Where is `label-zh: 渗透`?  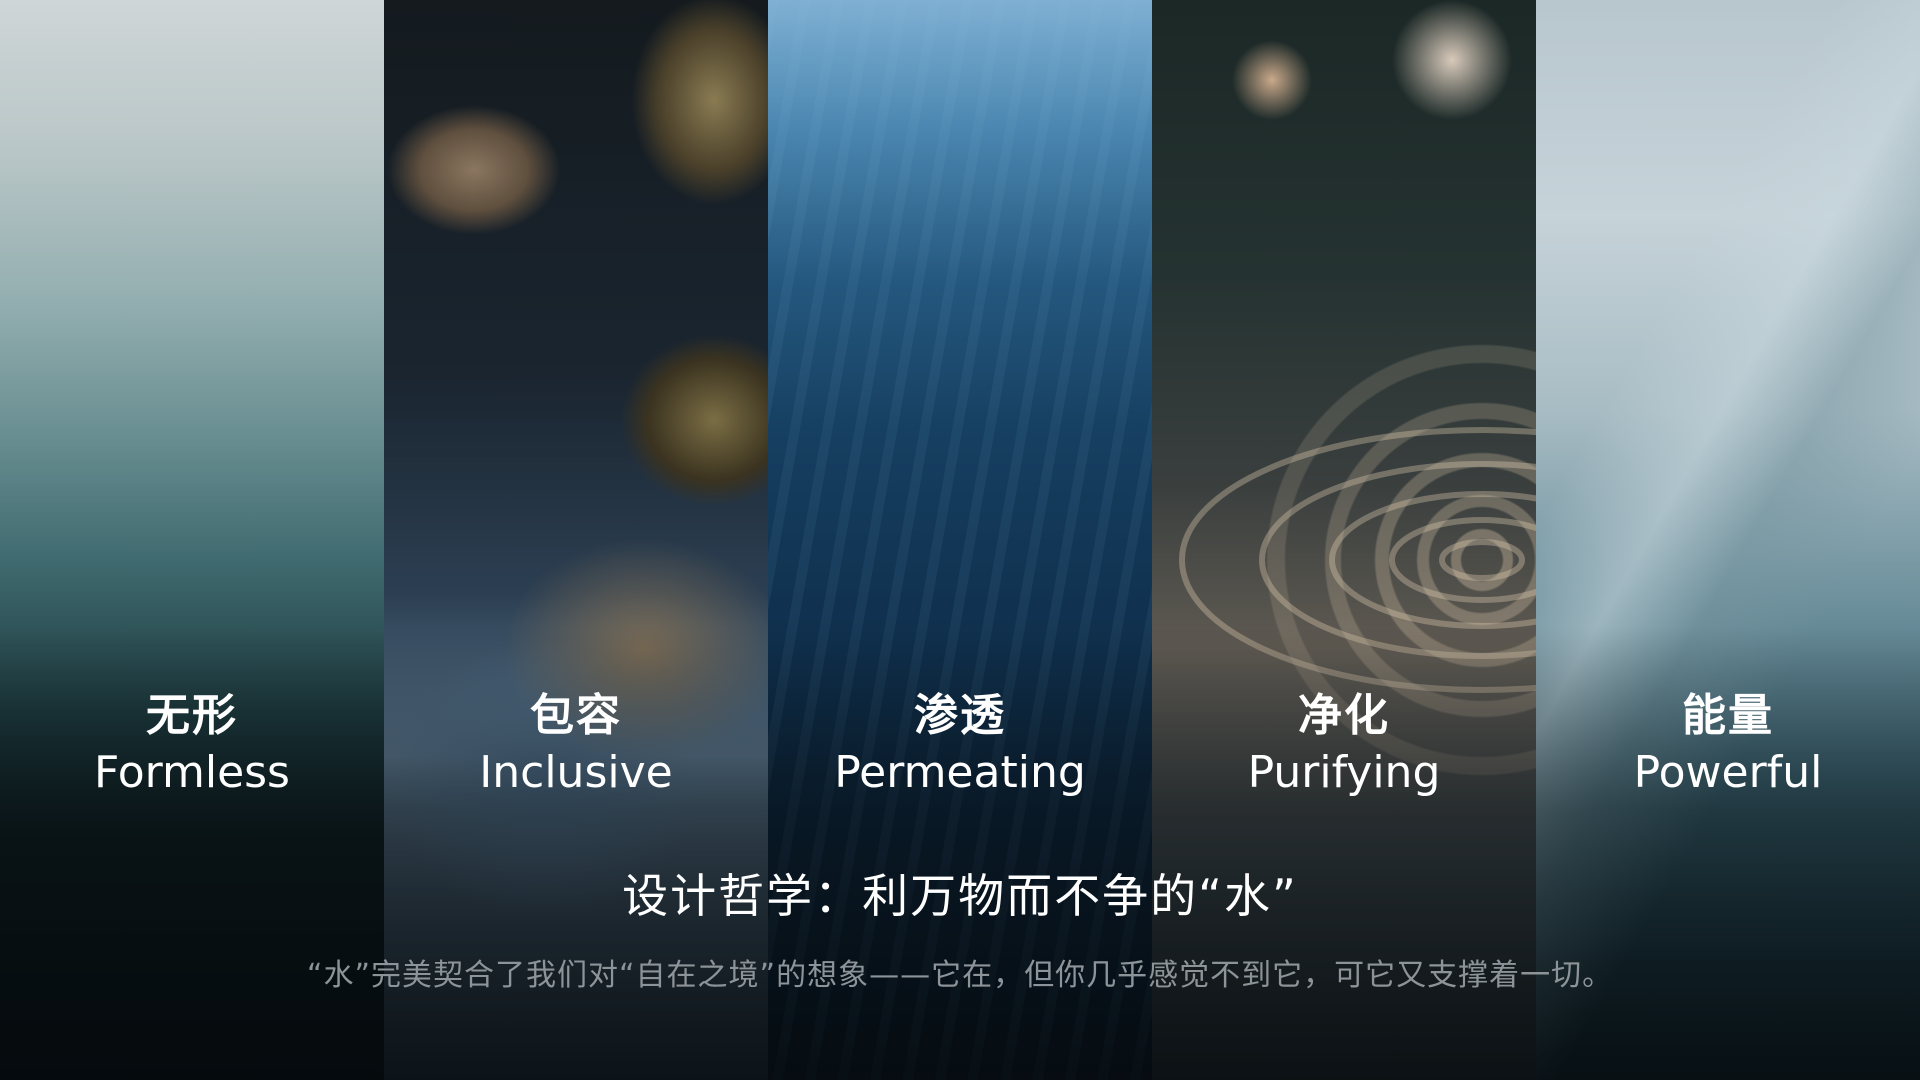
label-zh: 渗透 is located at coordinates (960, 715).